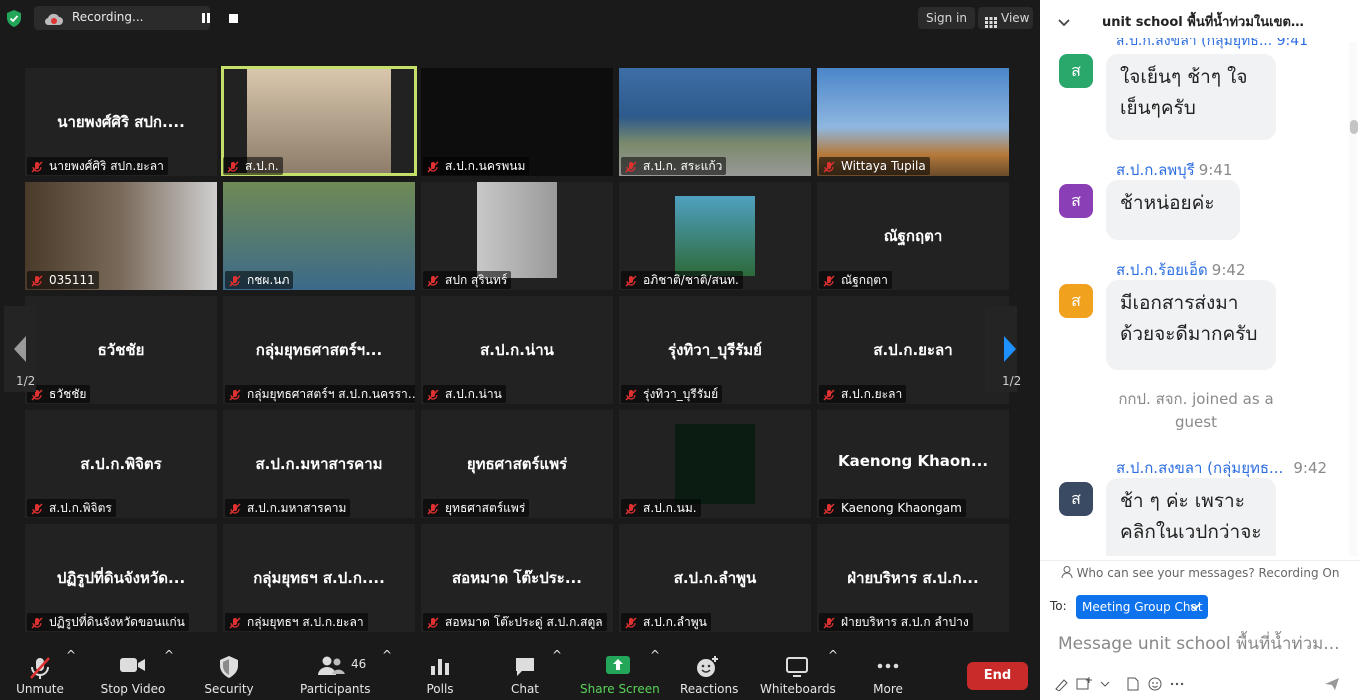  Describe the element at coordinates (319, 236) in the screenshot. I see `participant-tile: กชผ.นภ` at that location.